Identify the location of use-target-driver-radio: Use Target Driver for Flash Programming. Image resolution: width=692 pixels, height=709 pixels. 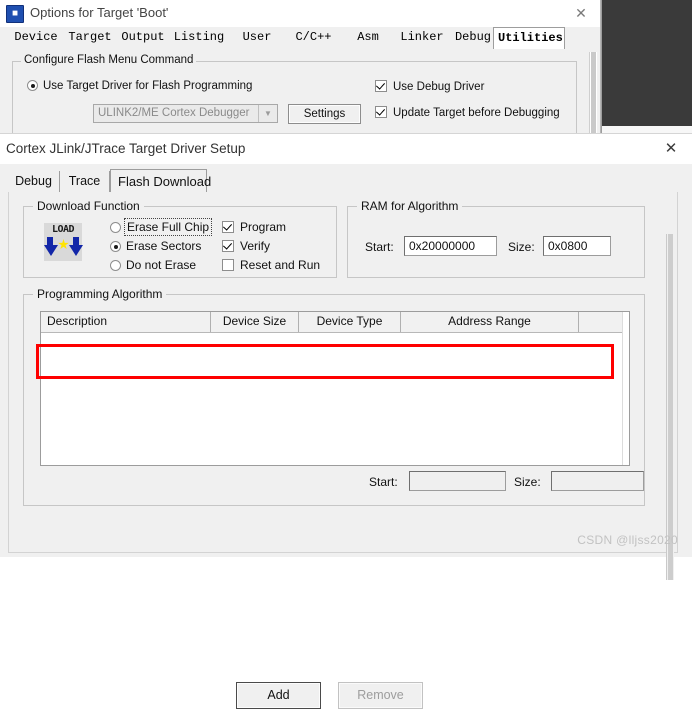
(139, 86).